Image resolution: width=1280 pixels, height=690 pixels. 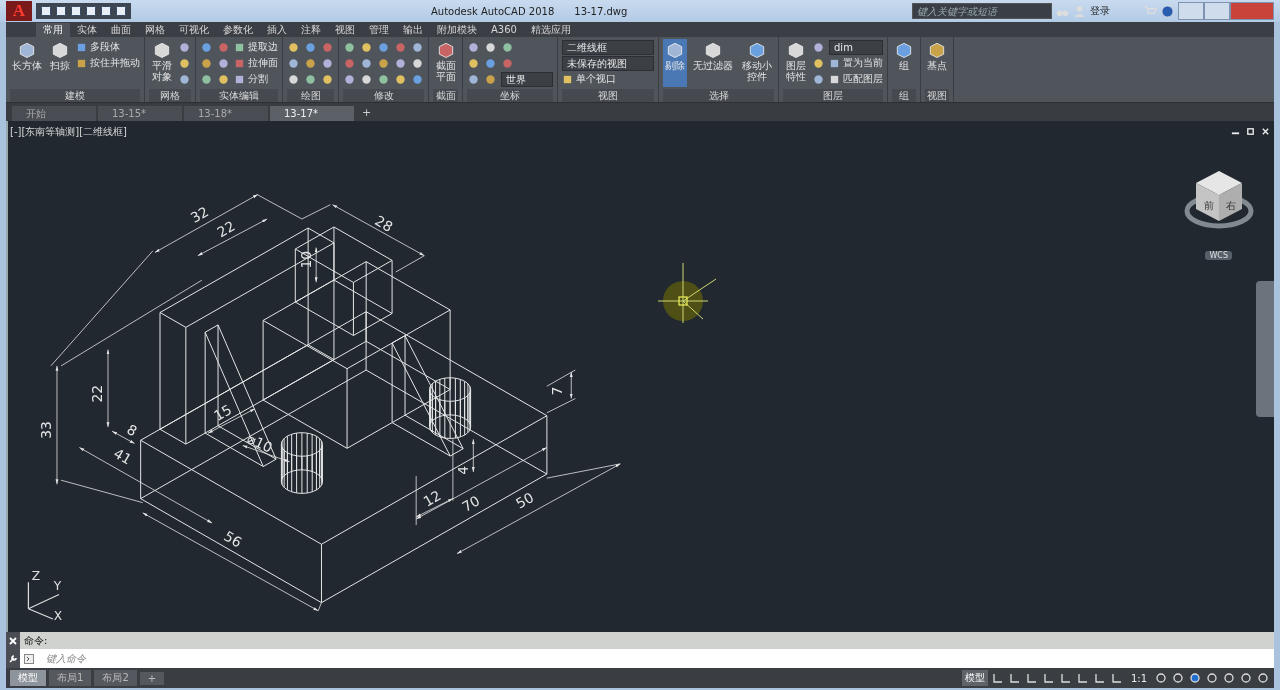 I want to click on ribbon-button: 匹配图层, so click(x=856, y=79).